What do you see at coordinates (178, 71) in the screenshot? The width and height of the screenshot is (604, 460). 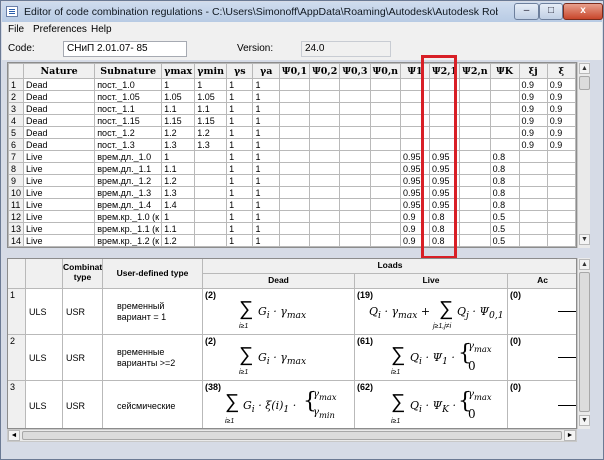 I see `column-header: γmax` at bounding box center [178, 71].